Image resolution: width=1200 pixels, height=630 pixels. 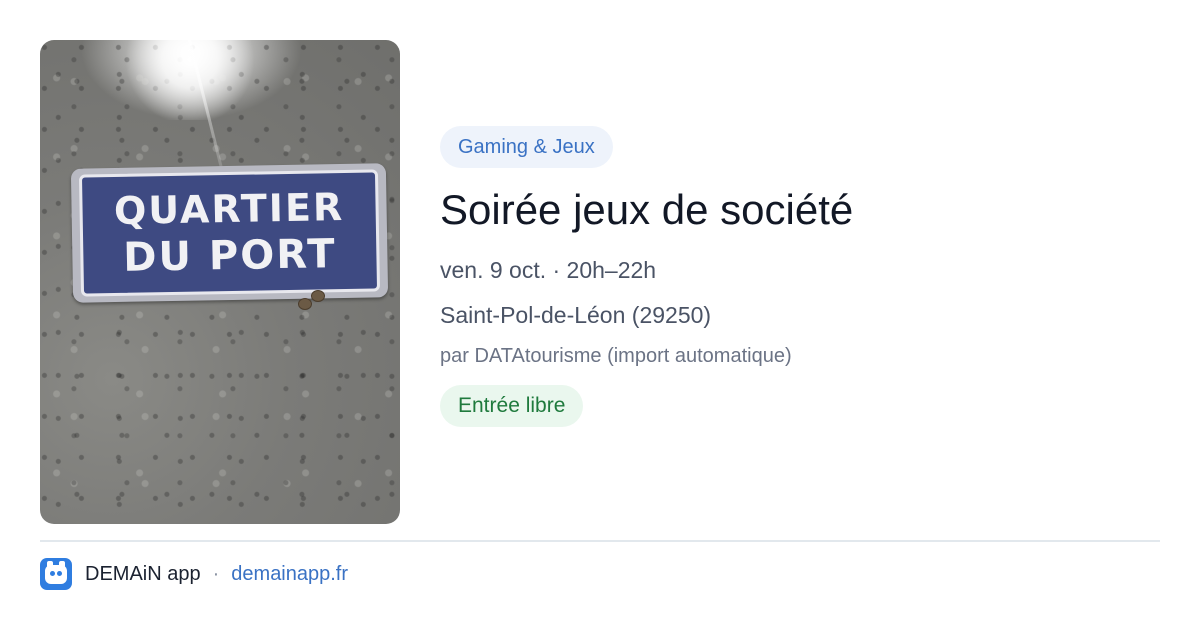 What do you see at coordinates (647, 209) in the screenshot?
I see `event-title: Soirée jeux de société` at bounding box center [647, 209].